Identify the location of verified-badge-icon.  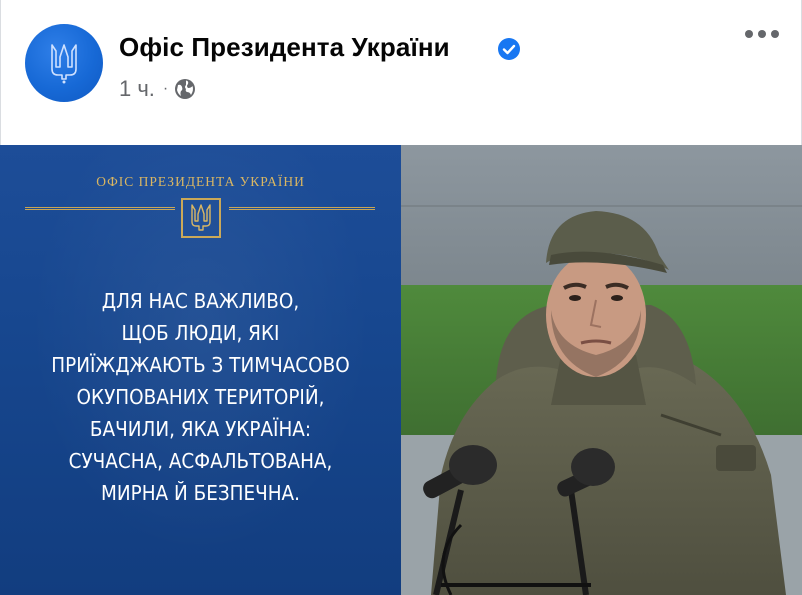
(509, 49).